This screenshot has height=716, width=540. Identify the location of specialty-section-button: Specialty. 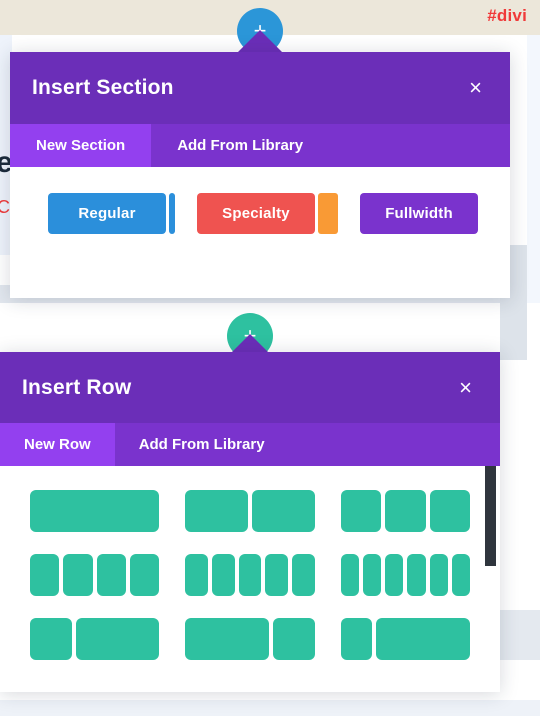
(256, 213).